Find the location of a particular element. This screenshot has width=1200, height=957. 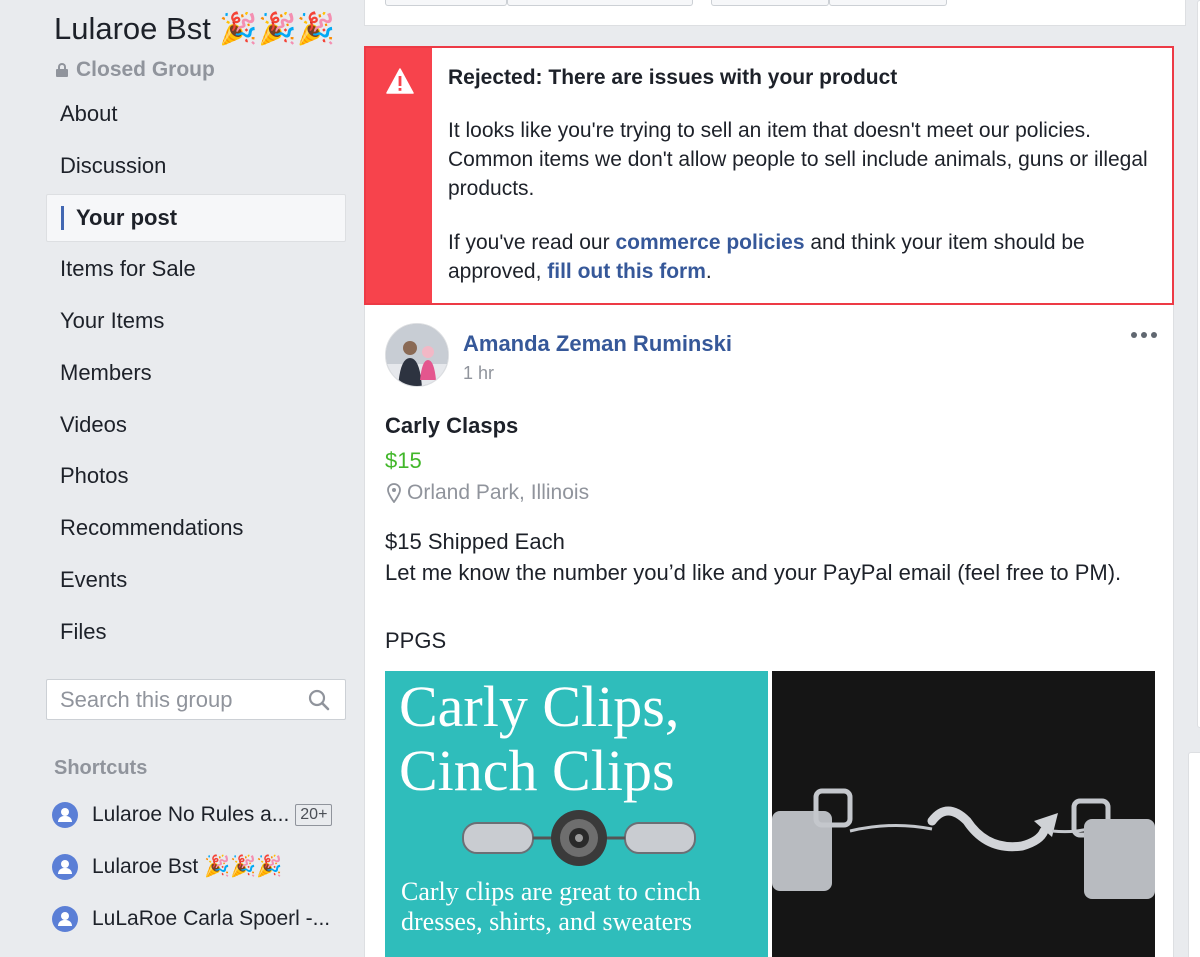

alert-sidebar is located at coordinates (399, 175).